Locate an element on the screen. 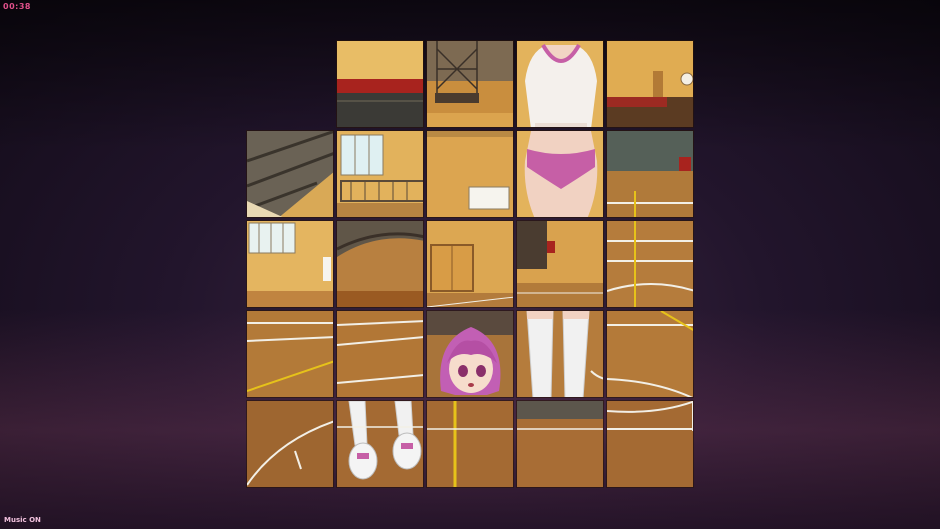  puzzle-tile-floor-center-line is located at coordinates (470, 444).